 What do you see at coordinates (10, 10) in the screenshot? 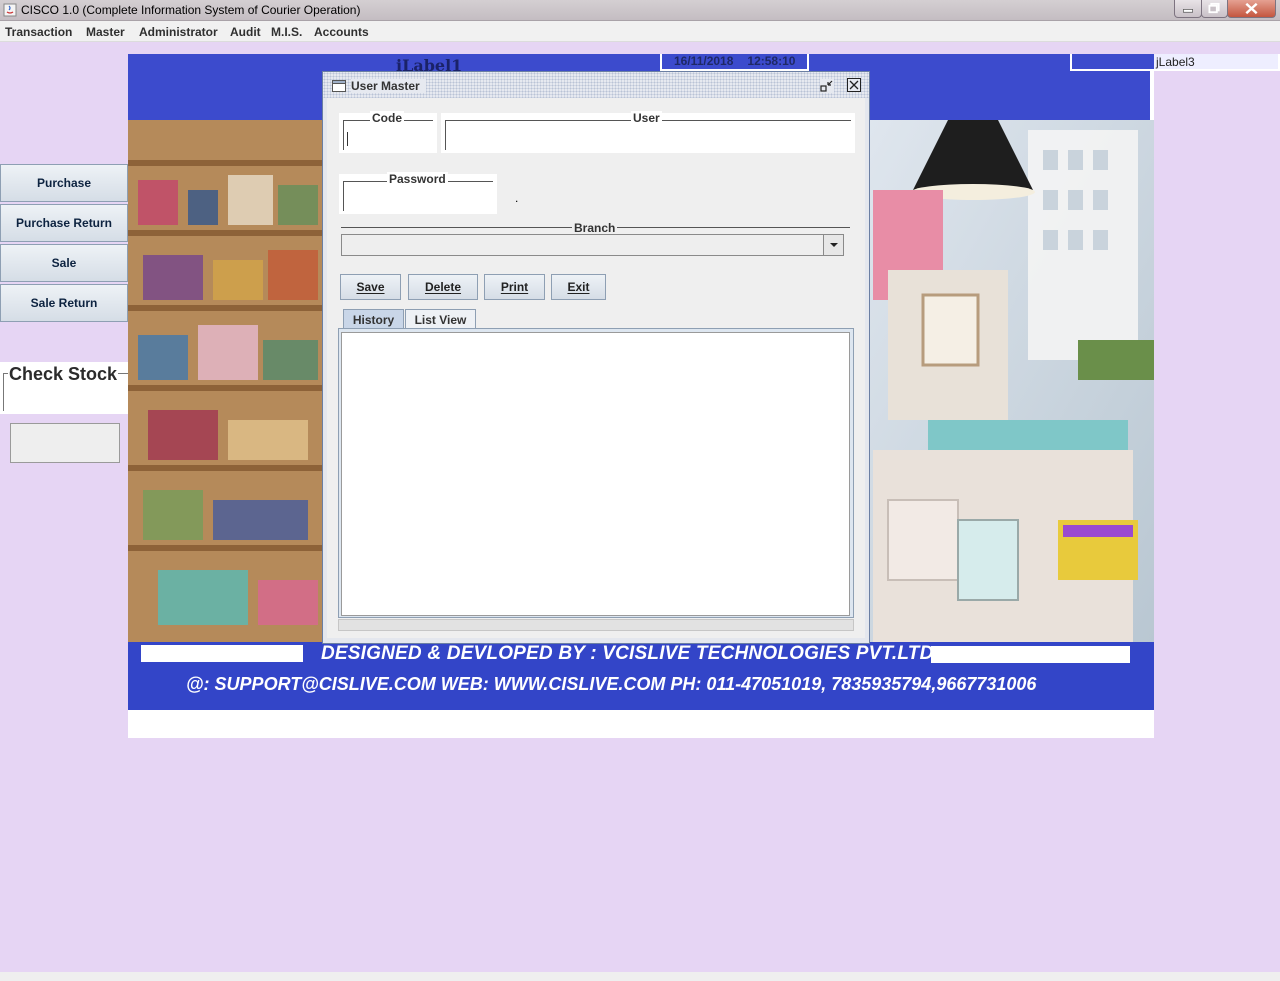
I see `java-app-icon` at bounding box center [10, 10].